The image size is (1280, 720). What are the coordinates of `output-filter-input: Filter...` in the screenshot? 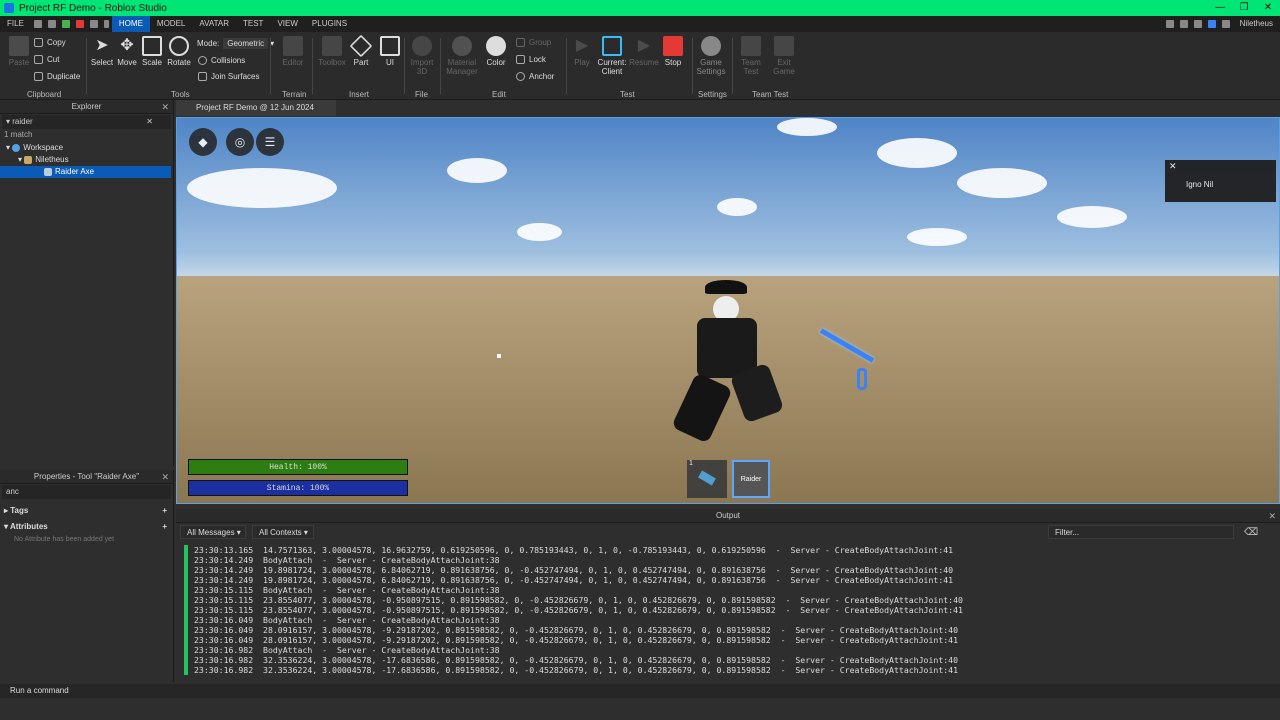 It's located at (1141, 532).